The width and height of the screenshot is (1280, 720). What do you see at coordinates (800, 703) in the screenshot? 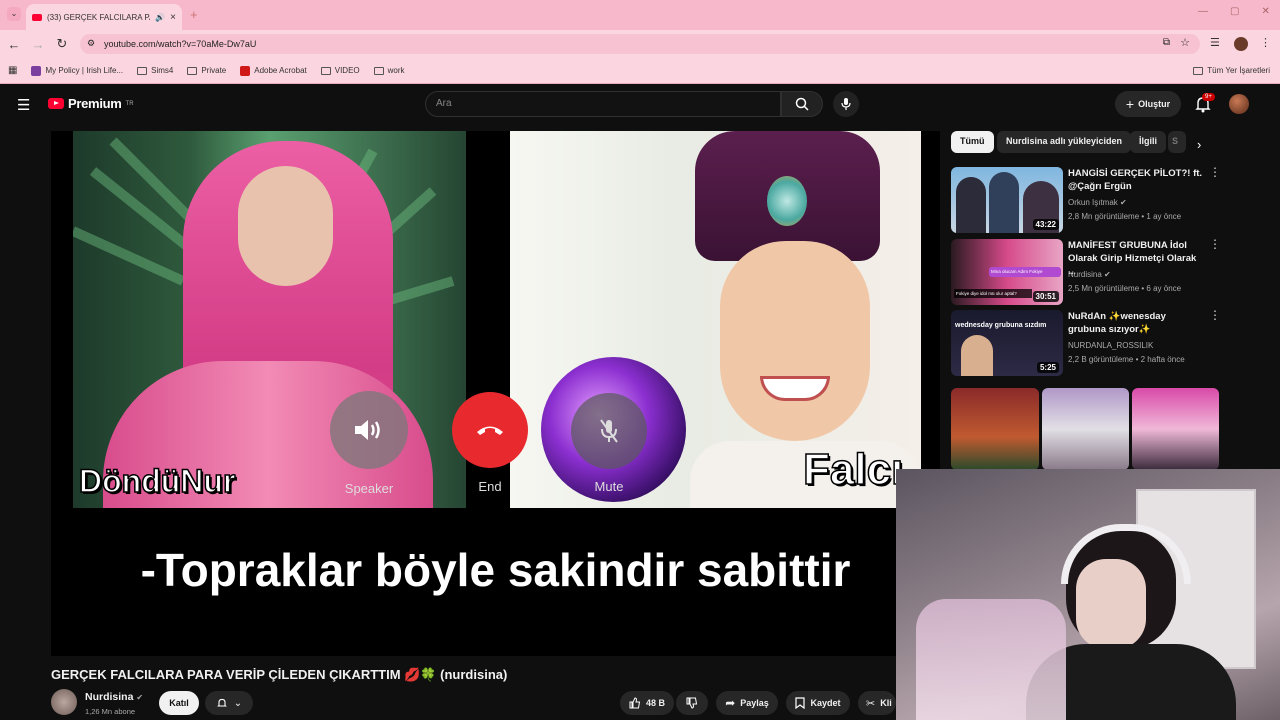
I see `bookmark-icon` at bounding box center [800, 703].